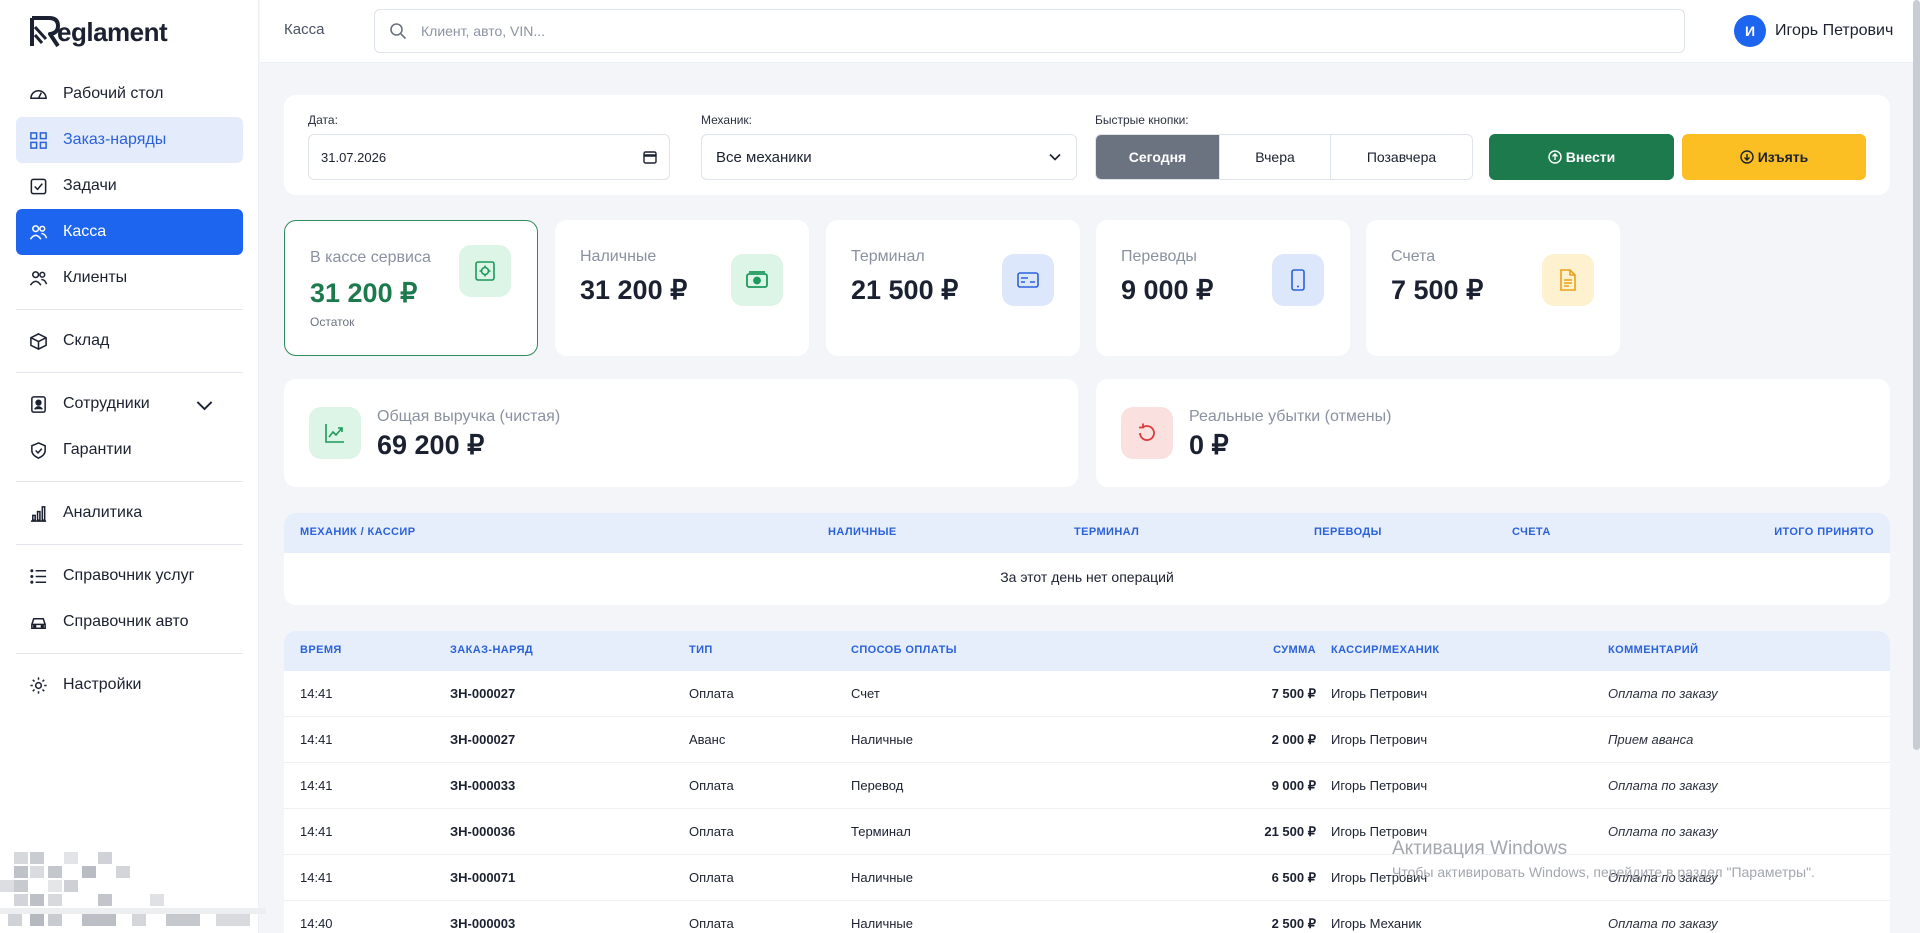 This screenshot has height=933, width=1920. What do you see at coordinates (129, 622) in the screenshot?
I see `sidebar-item-cars: Справочник авто` at bounding box center [129, 622].